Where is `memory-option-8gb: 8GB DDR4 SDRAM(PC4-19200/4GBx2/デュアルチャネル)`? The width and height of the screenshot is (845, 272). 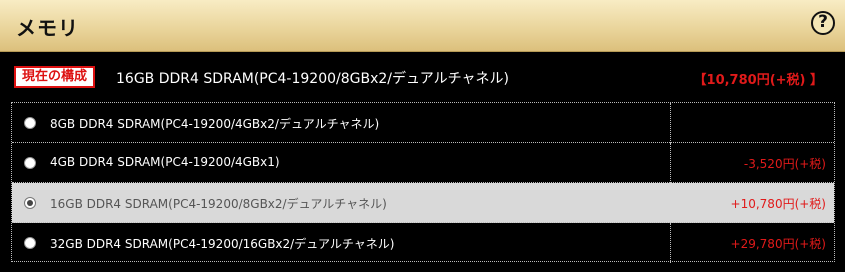
memory-option-8gb: 8GB DDR4 SDRAM(PC4-19200/4GBx2/デュアルチャネル) is located at coordinates (423, 123).